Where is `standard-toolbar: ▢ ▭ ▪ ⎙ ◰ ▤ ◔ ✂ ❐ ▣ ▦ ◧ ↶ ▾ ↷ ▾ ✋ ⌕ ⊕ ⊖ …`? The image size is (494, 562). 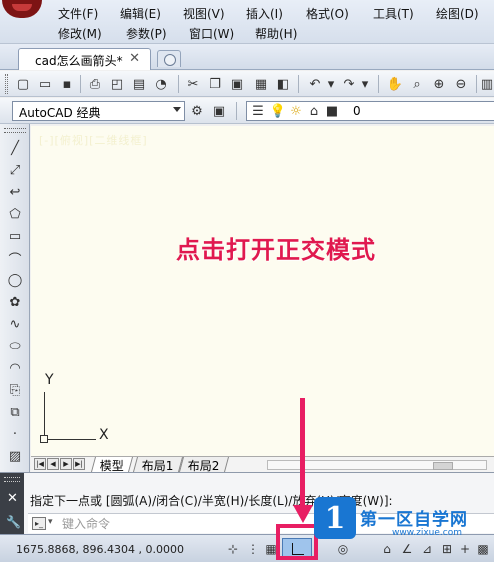 standard-toolbar: ▢ ▭ ▪ ⎙ ◰ ▤ ◔ ✂ ❐ ▣ ▦ ◧ ↶ ▾ ↷ ▾ ✋ ⌕ ⊕ ⊖ … is located at coordinates (247, 84).